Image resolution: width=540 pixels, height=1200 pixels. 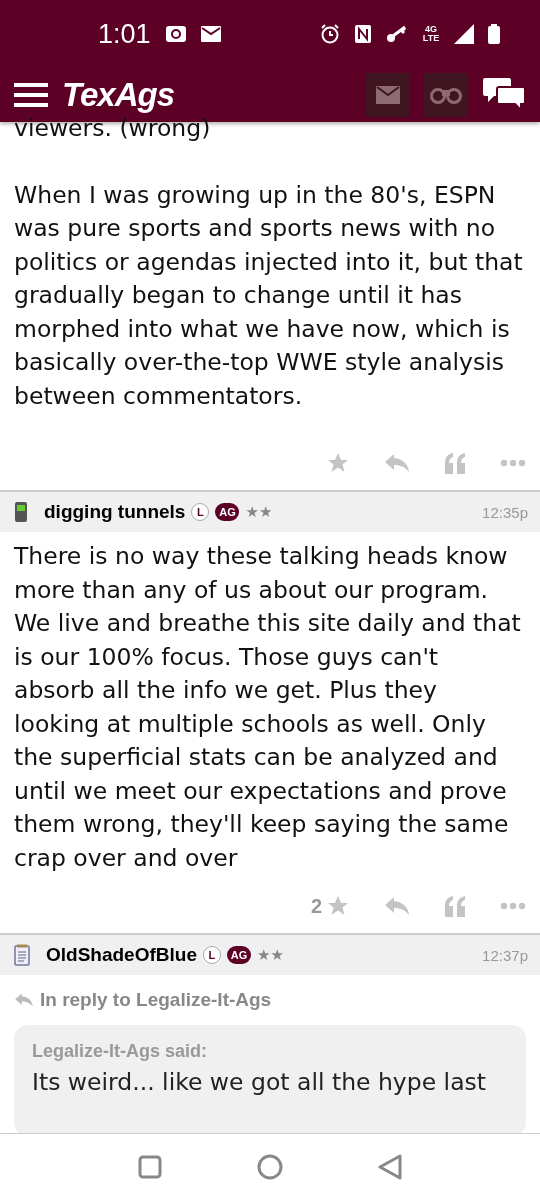 I want to click on post-time: 12:37p, so click(x=505, y=955).